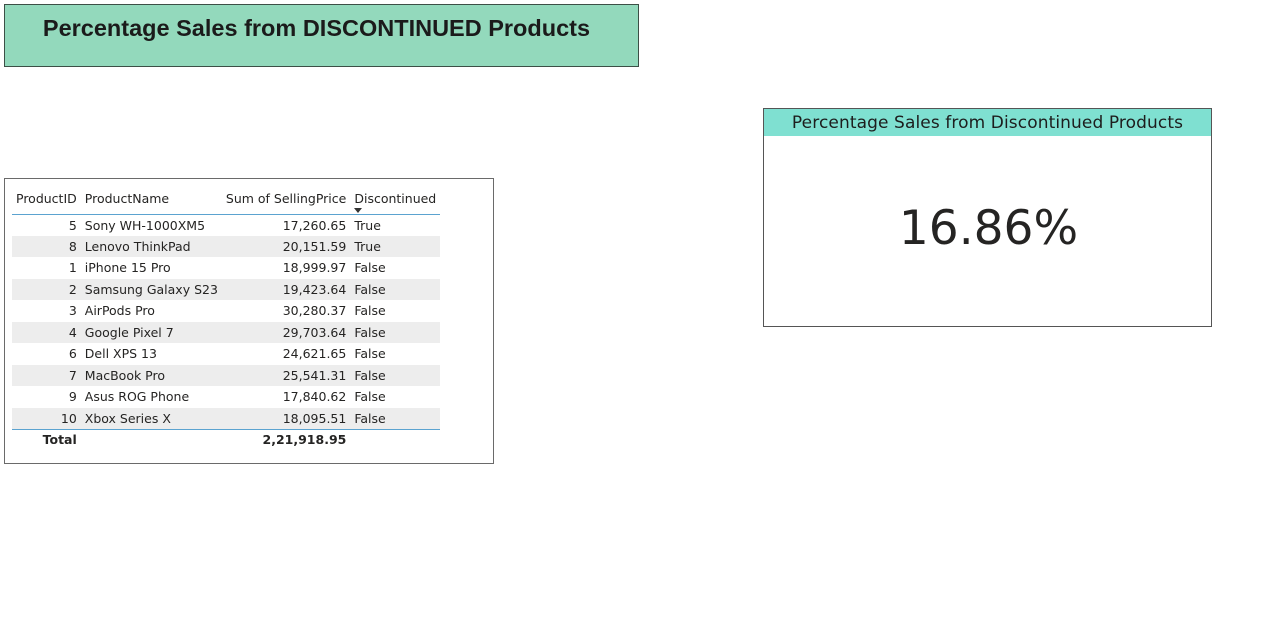  What do you see at coordinates (145, 225) in the screenshot?
I see `cell-productname: Sony WH-1000XM5` at bounding box center [145, 225].